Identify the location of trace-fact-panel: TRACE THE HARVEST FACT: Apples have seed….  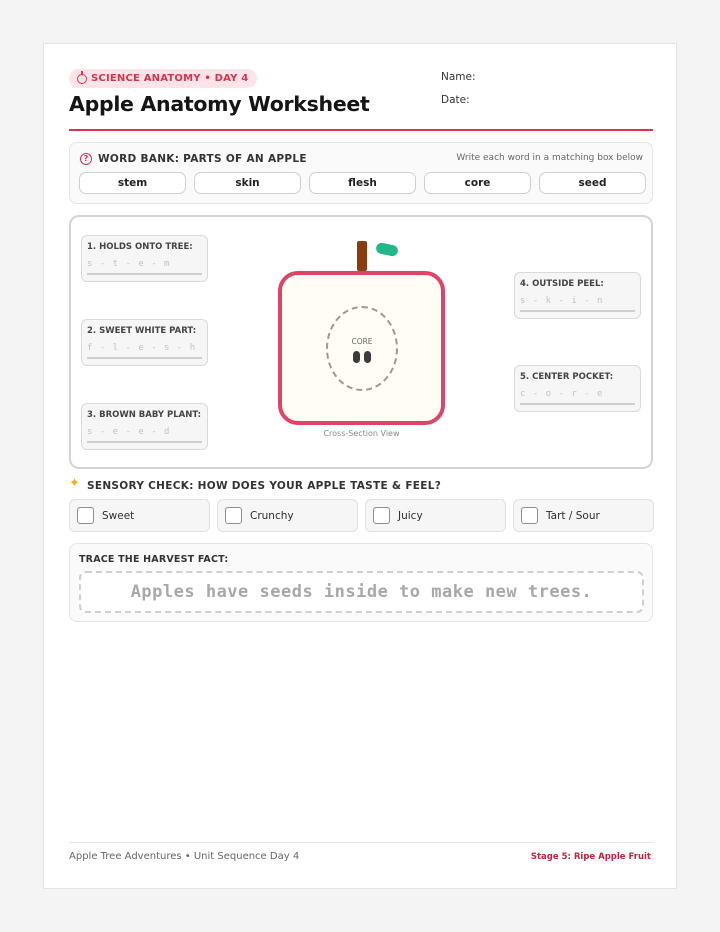
(361, 582).